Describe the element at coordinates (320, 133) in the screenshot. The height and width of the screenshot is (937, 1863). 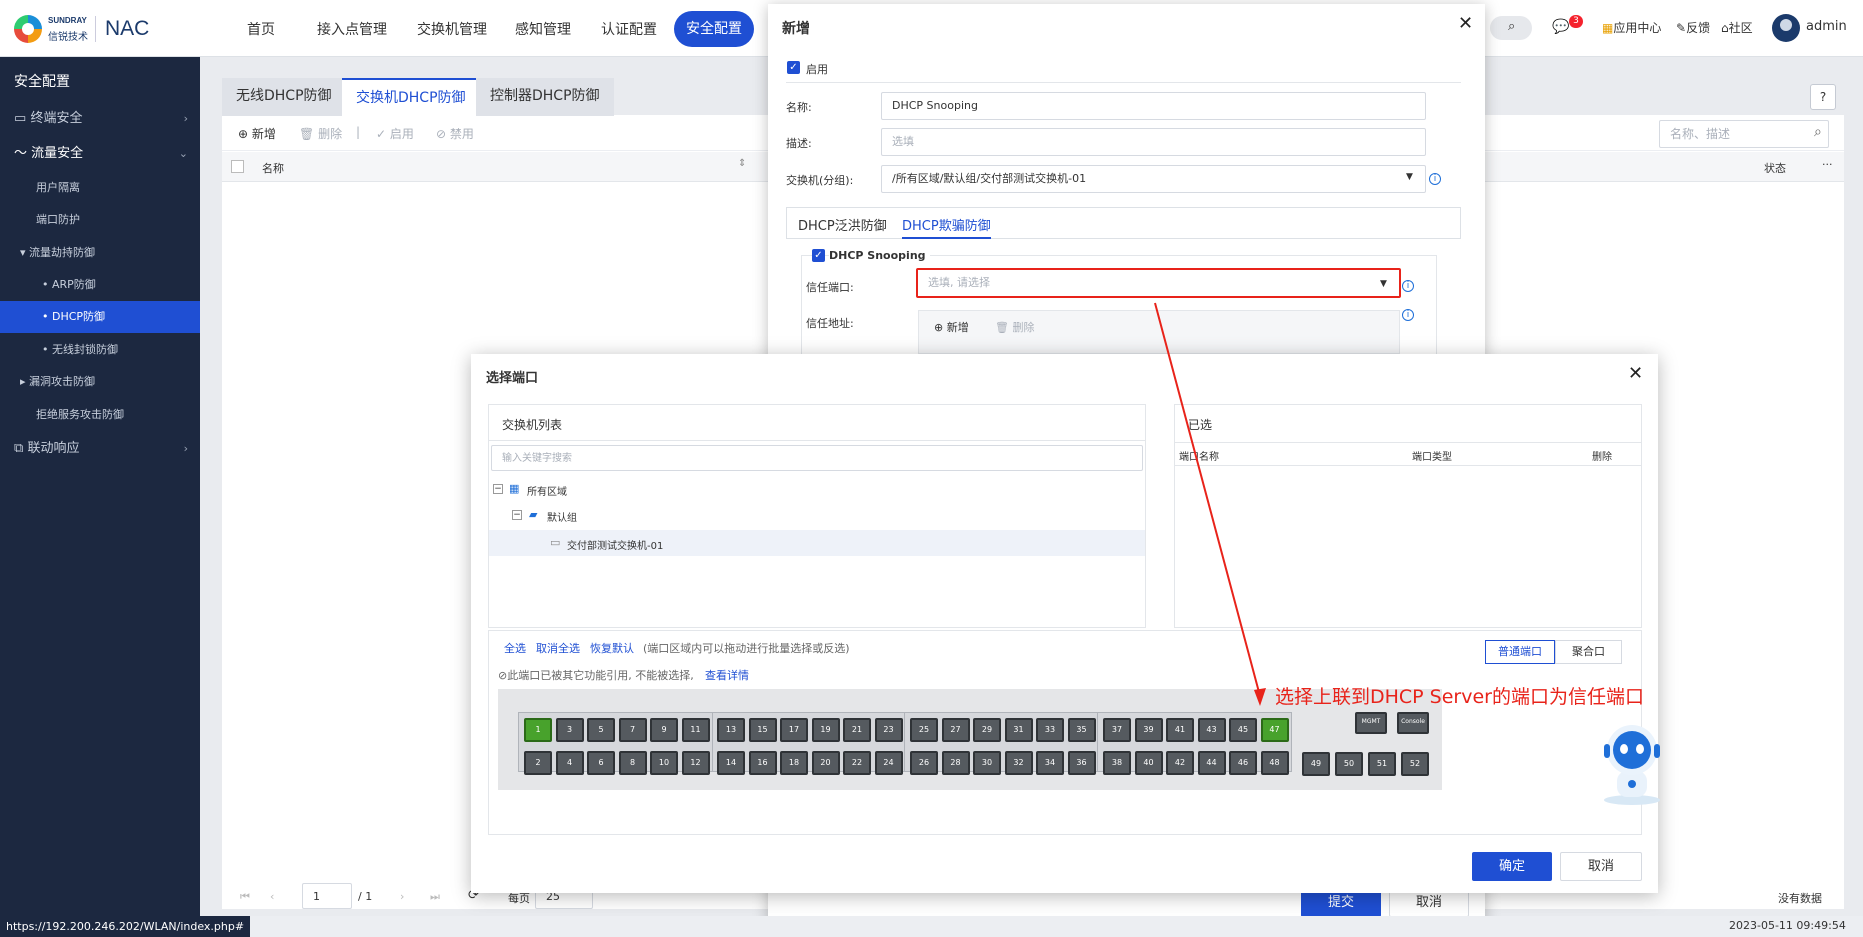
I see `delete-button: 🗑 删除` at that location.